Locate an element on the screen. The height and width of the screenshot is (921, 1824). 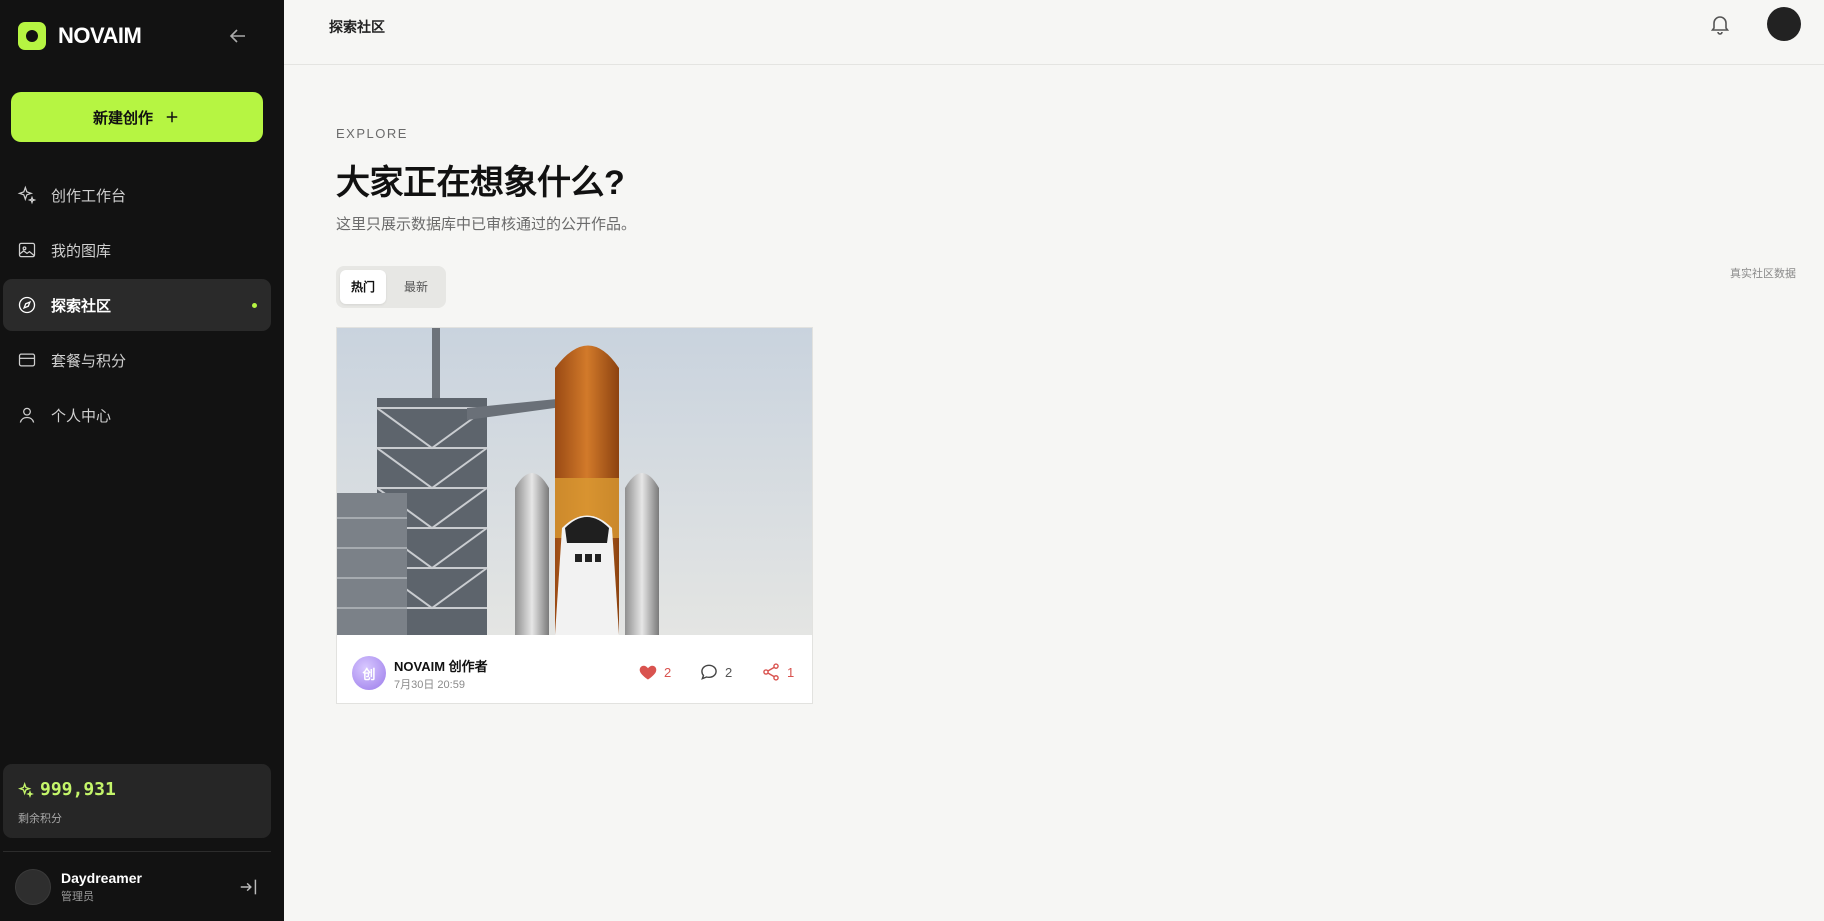
arrow-left-icon is located at coordinates (237, 36).